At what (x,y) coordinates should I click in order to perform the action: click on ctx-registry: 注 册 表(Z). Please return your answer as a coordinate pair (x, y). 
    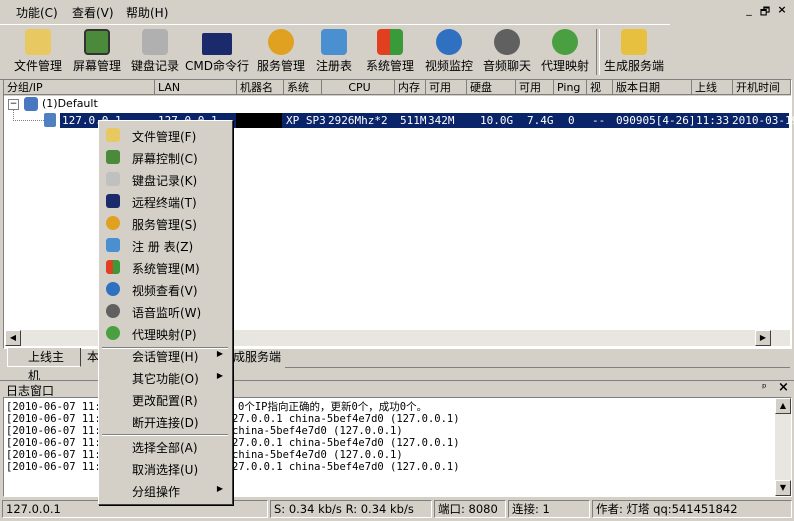
    Looking at the image, I should click on (165, 245).